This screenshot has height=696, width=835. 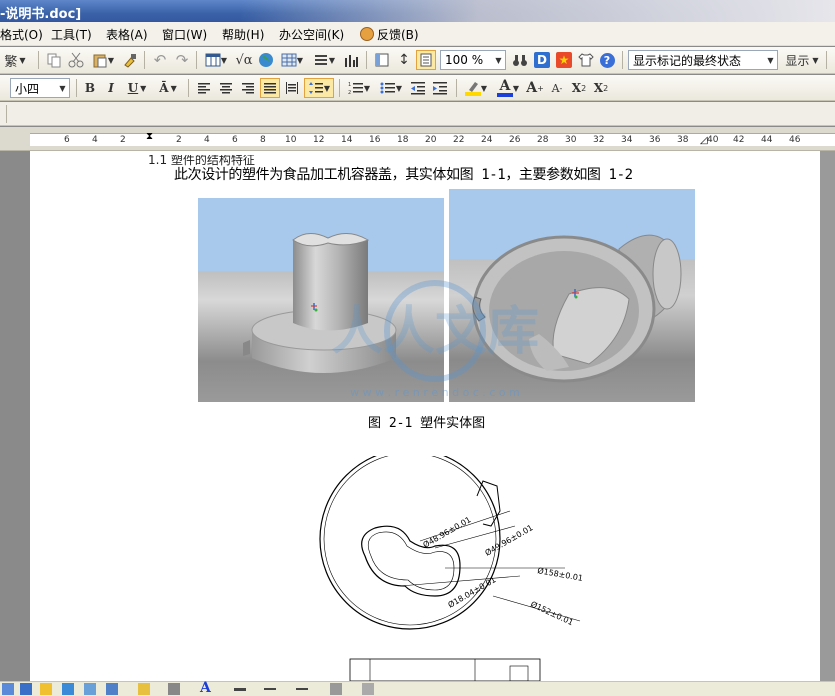 I want to click on columns-button: ▼, so click(x=324, y=60).